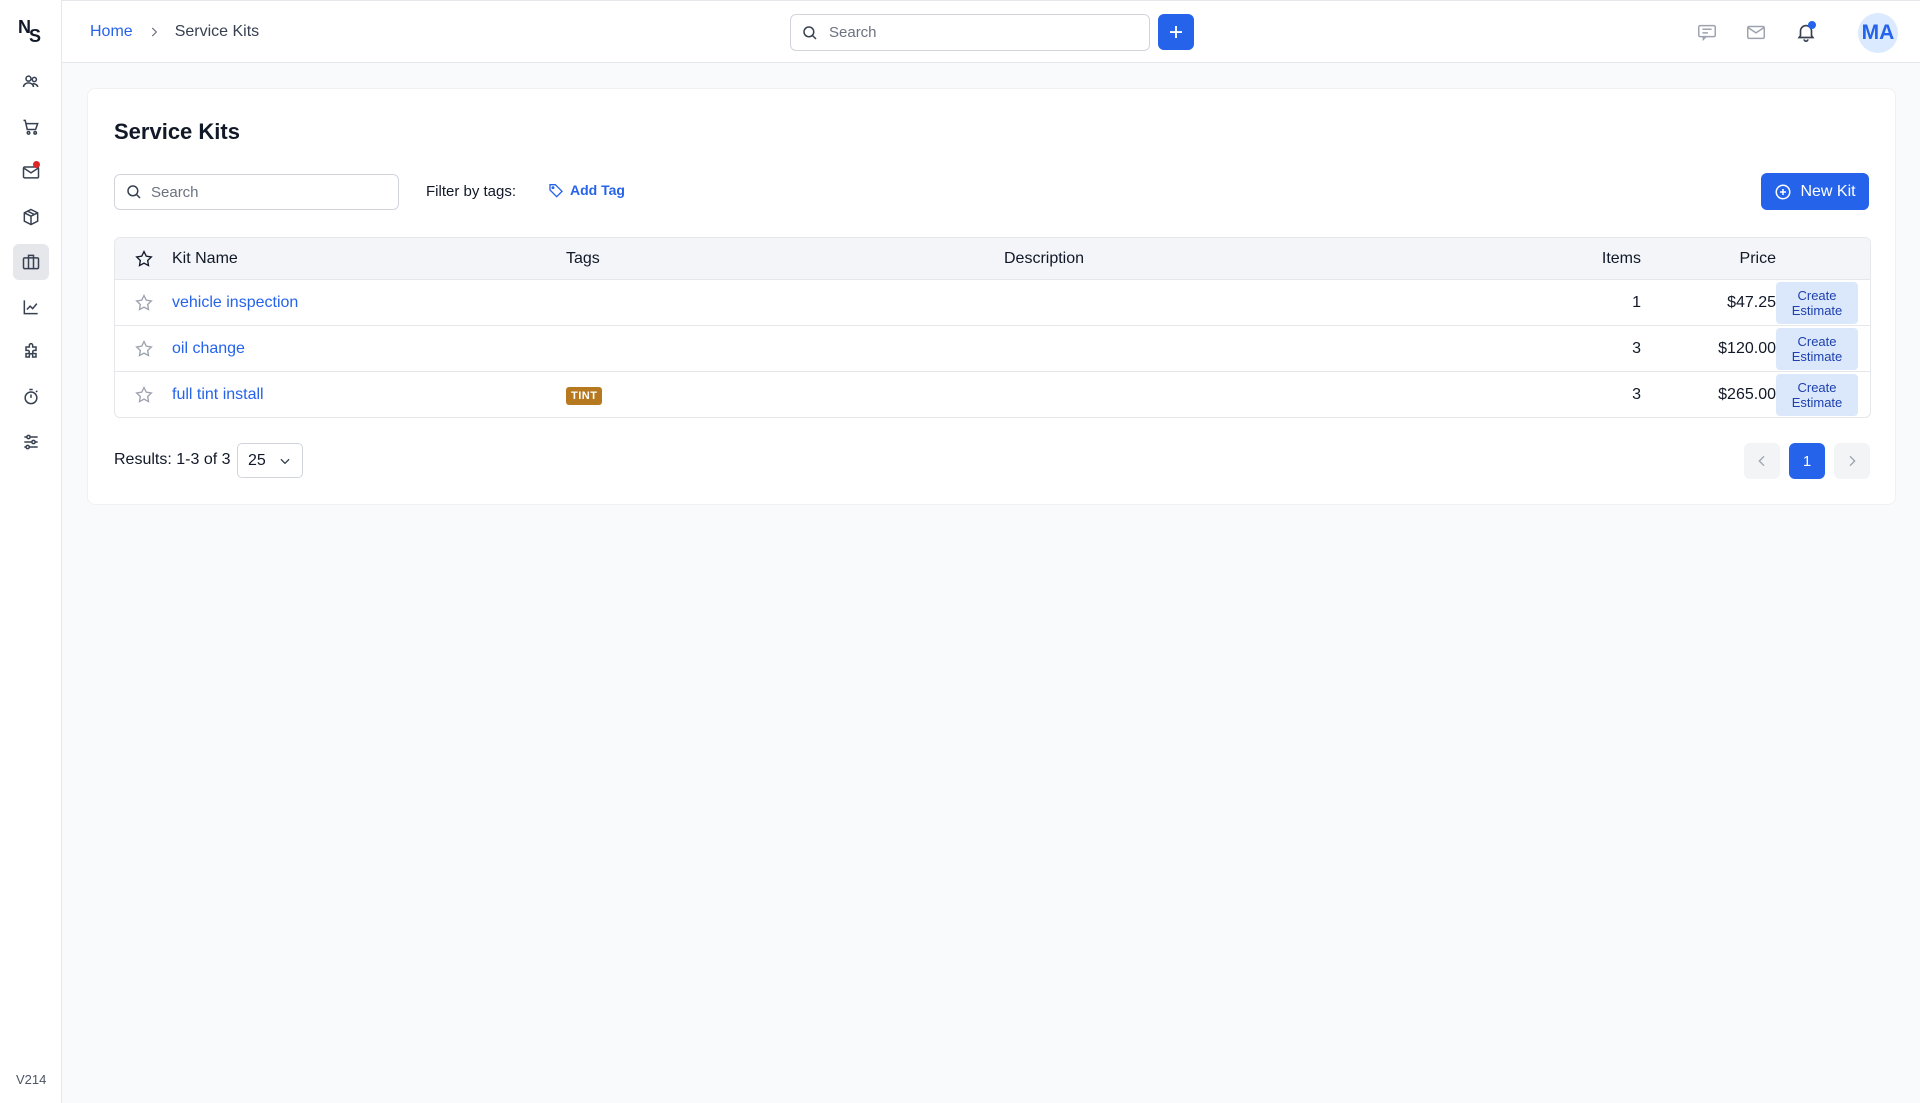 The width and height of the screenshot is (1920, 1103). I want to click on chart-icon, so click(30, 307).